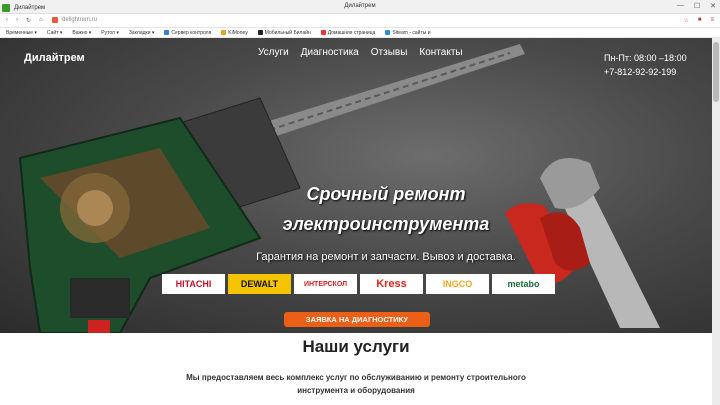 Image resolution: width=720 pixels, height=405 pixels. What do you see at coordinates (408, 32) in the screenshot?
I see `bookmark-item: Siteam - сайты и` at bounding box center [408, 32].